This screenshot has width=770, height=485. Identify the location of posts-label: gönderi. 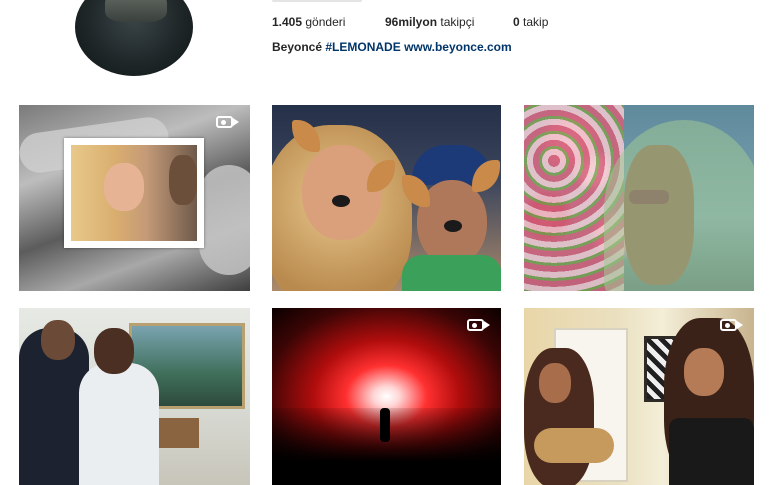
(325, 22).